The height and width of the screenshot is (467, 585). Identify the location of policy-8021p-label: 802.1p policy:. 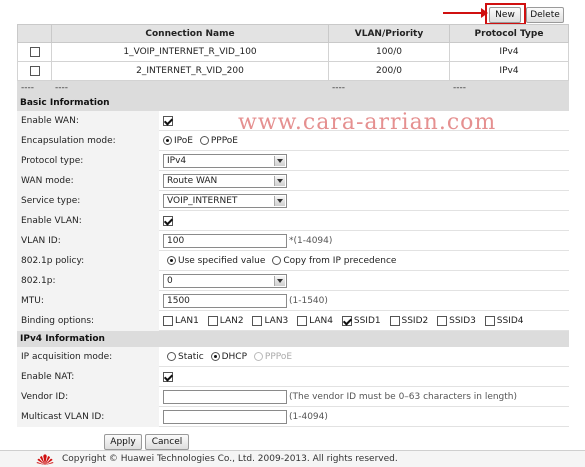
(88, 261).